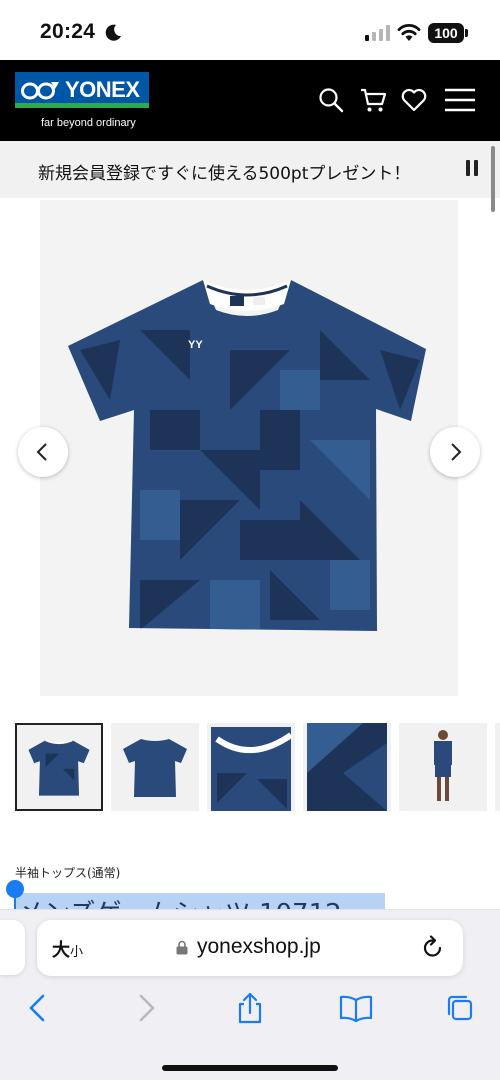 The image size is (500, 1080). What do you see at coordinates (102, 89) in the screenshot?
I see `brand-name: YONEX` at bounding box center [102, 89].